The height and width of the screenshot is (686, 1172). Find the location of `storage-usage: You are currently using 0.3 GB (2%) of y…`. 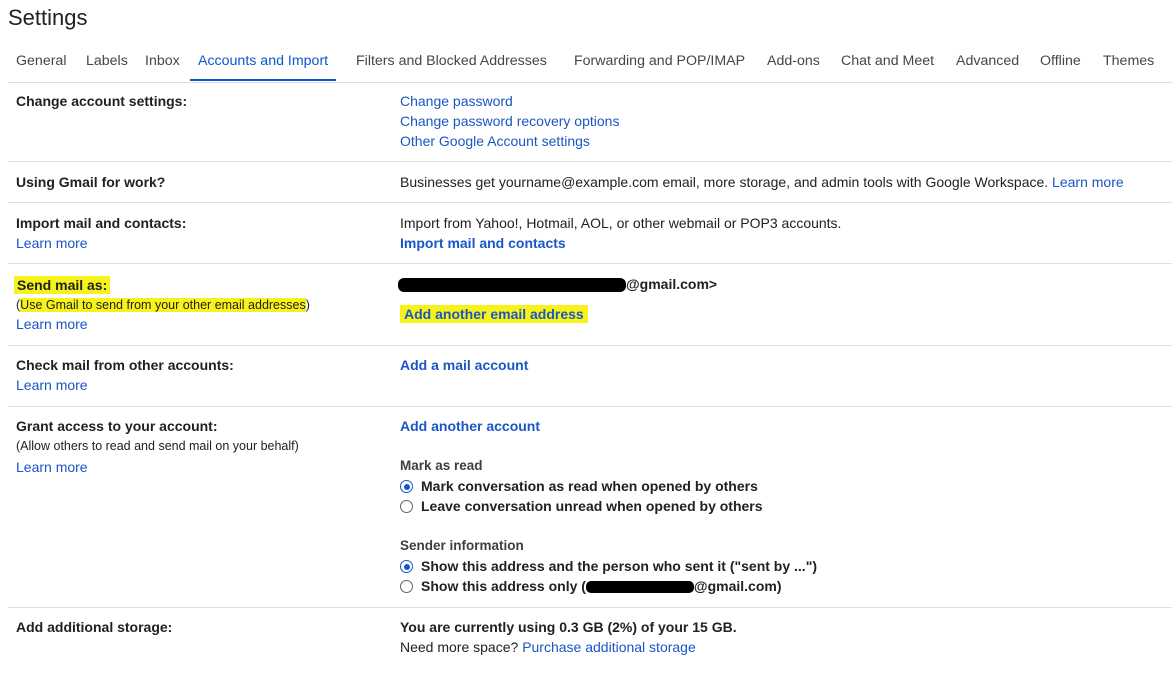

storage-usage: You are currently using 0.3 GB (2%) of y… is located at coordinates (568, 627).